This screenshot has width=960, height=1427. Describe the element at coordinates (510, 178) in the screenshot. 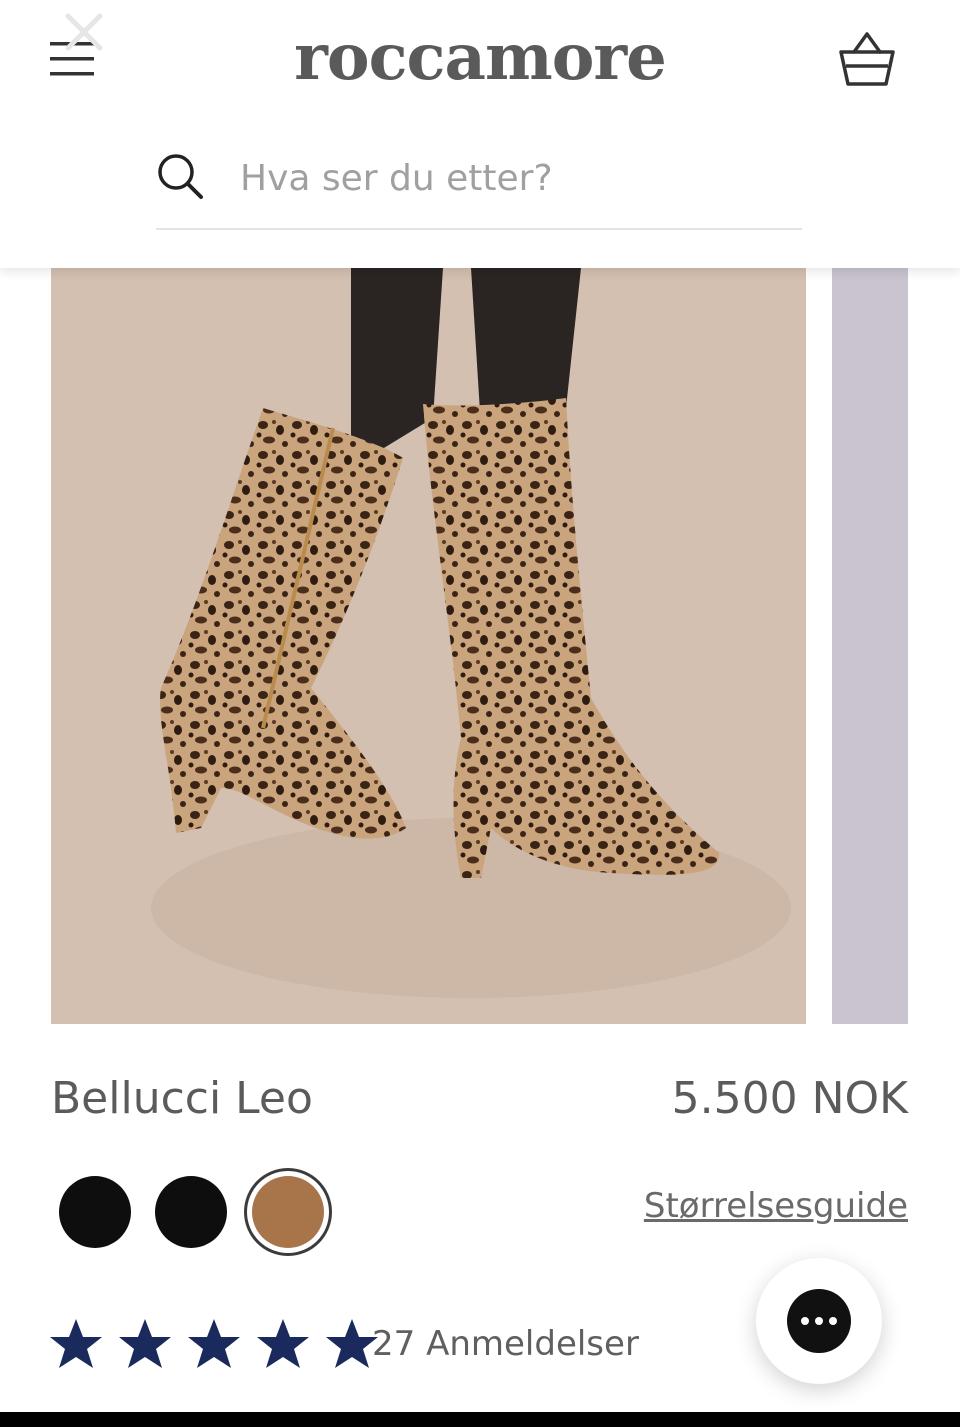

I see `search-input` at that location.